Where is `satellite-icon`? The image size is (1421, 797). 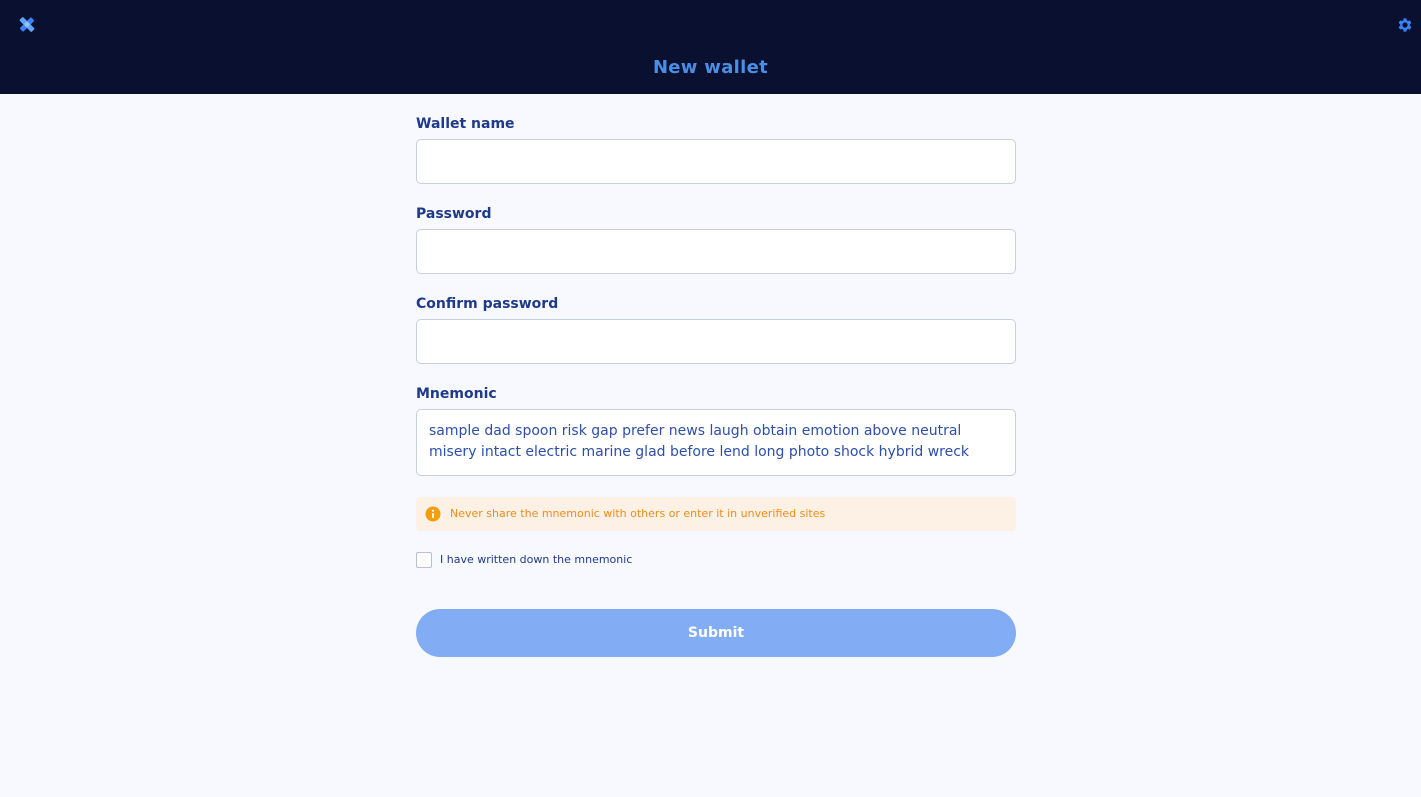
satellite-icon is located at coordinates (27, 25).